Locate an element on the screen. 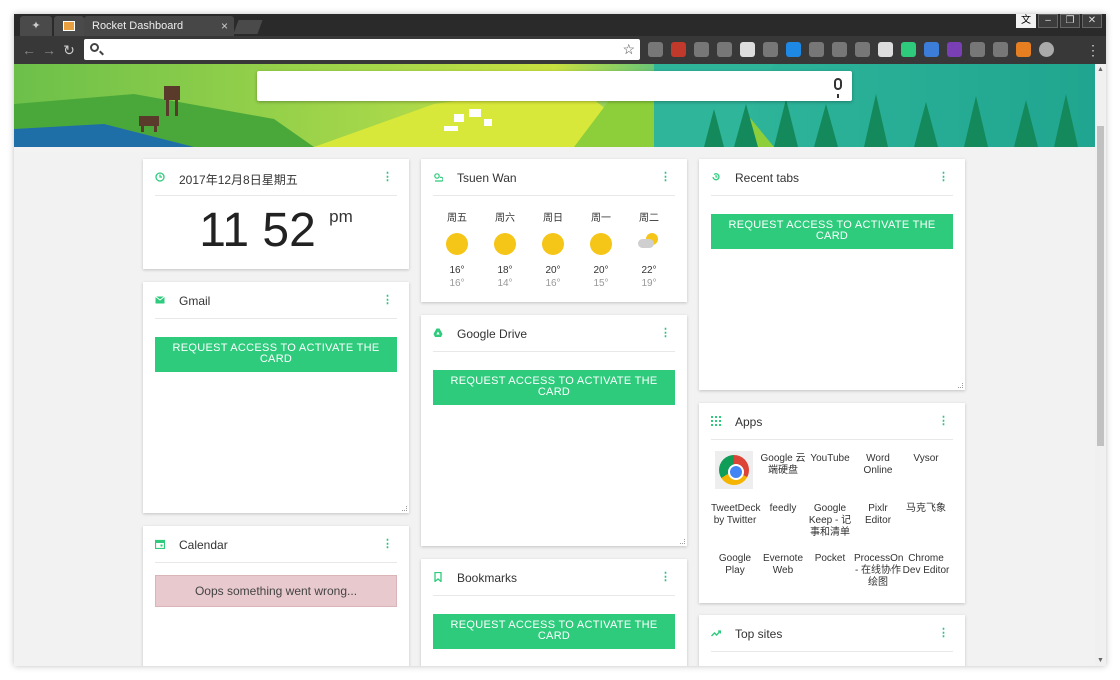 Image resolution: width=1120 pixels, height=680 pixels. app-item: Google 云端硬盘 is located at coordinates (783, 465).